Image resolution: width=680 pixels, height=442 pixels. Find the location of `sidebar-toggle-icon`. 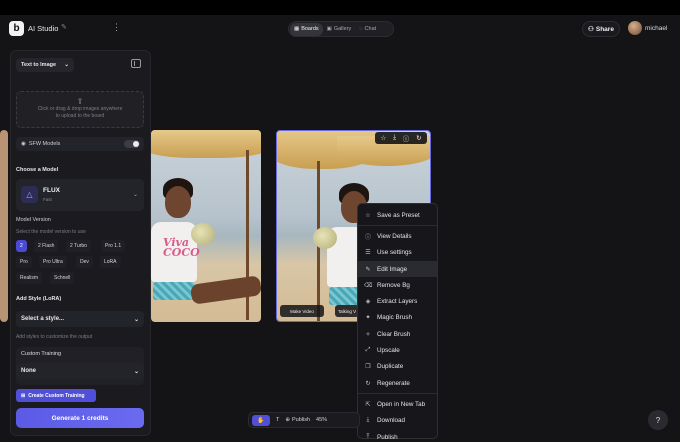

sidebar-toggle-icon is located at coordinates (136, 63).